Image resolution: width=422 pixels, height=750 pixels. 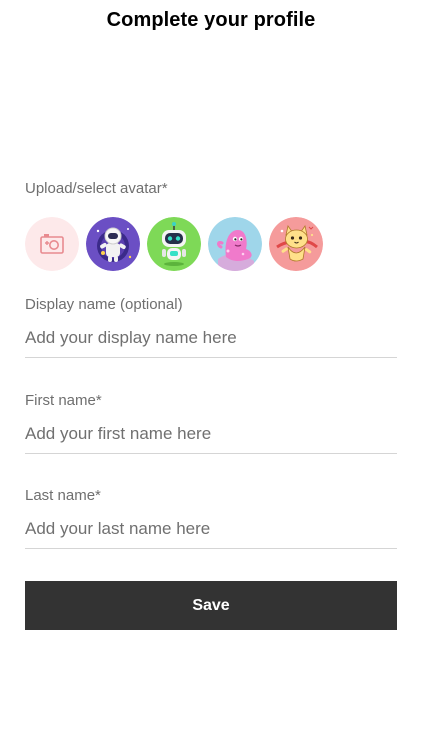 What do you see at coordinates (211, 20) in the screenshot?
I see `page-title: Complete your profile` at bounding box center [211, 20].